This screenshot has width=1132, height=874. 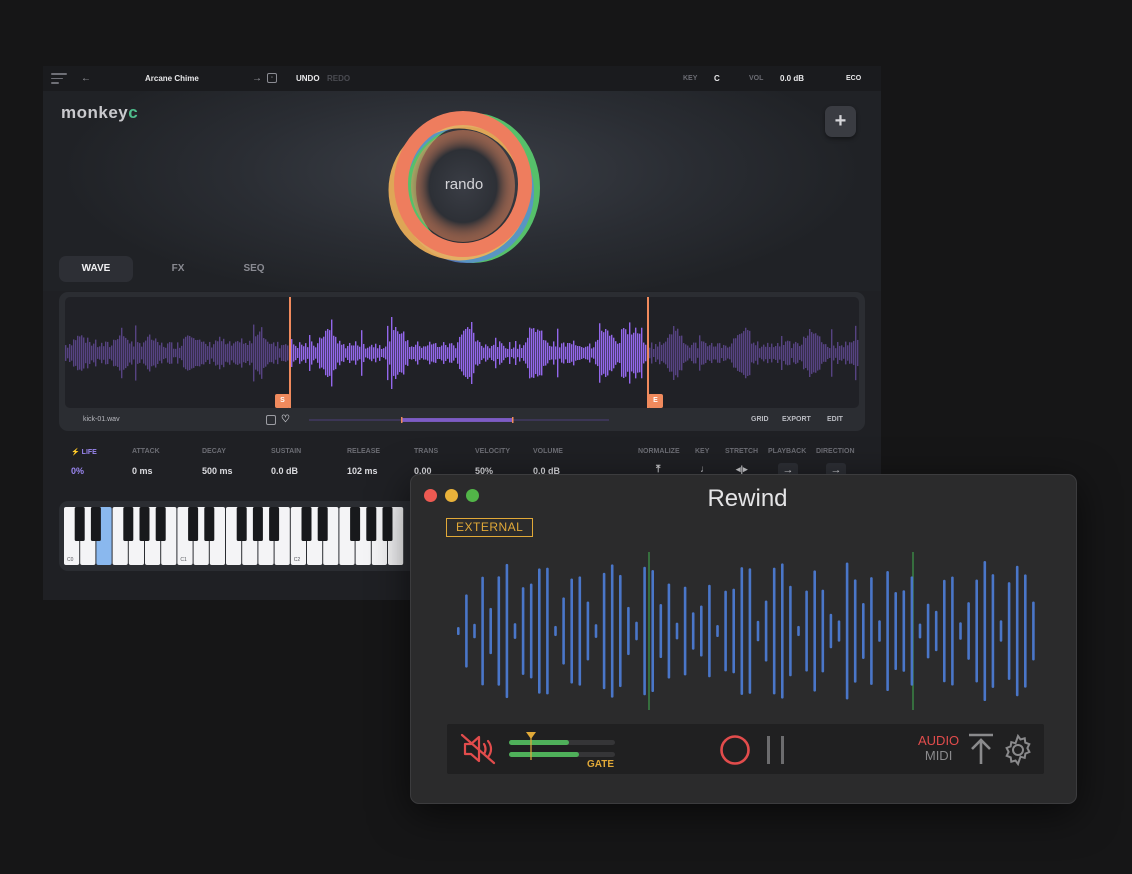 I want to click on waveform-display: S E, so click(x=462, y=352).